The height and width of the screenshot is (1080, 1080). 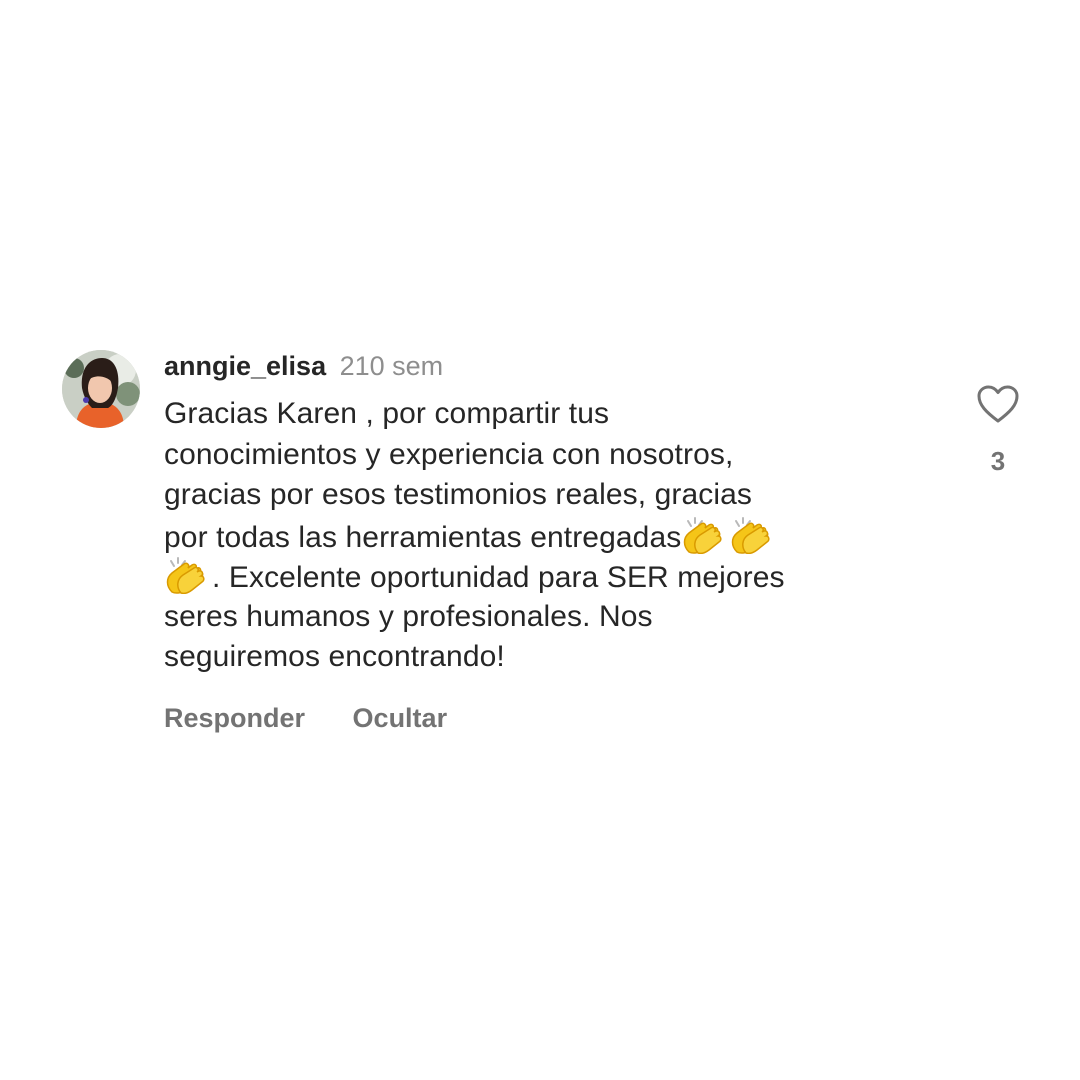 I want to click on like-control: 3, so click(x=998, y=430).